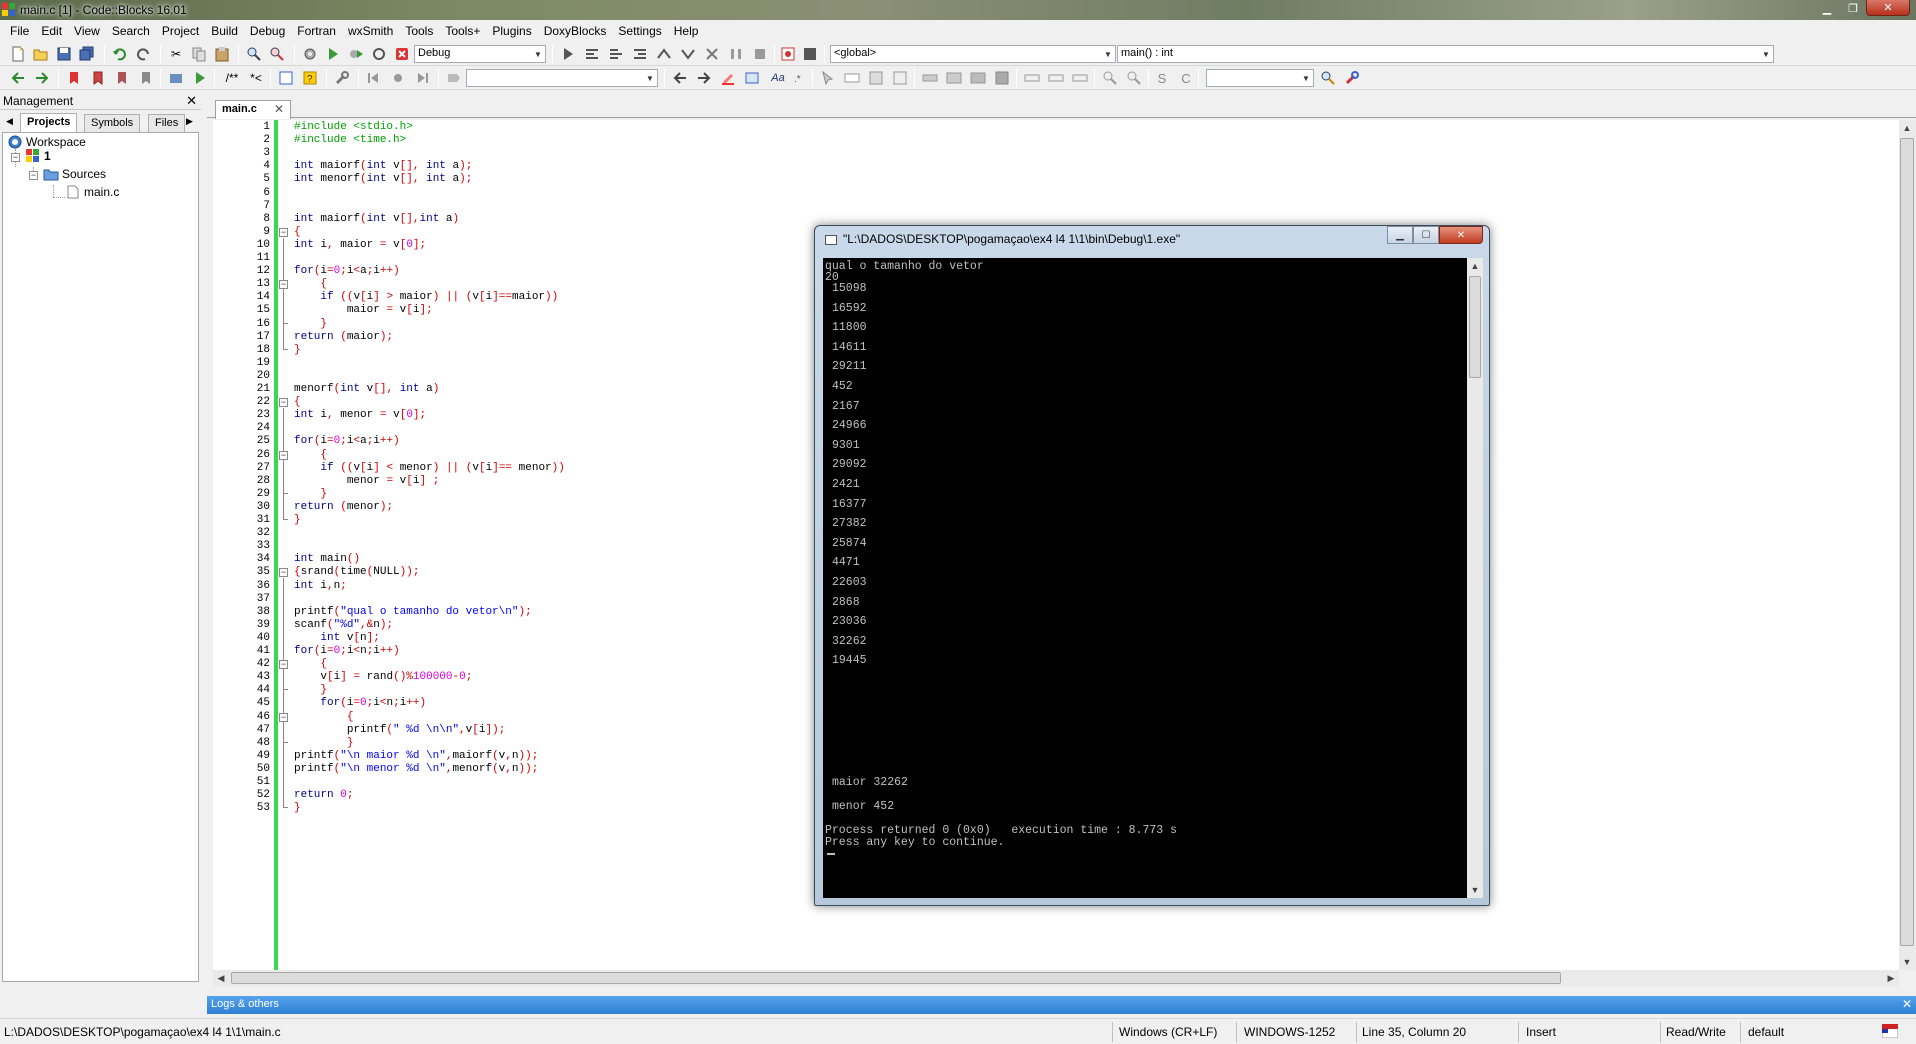 The height and width of the screenshot is (1044, 1916). I want to click on code-line: return (maior);, so click(343, 337).